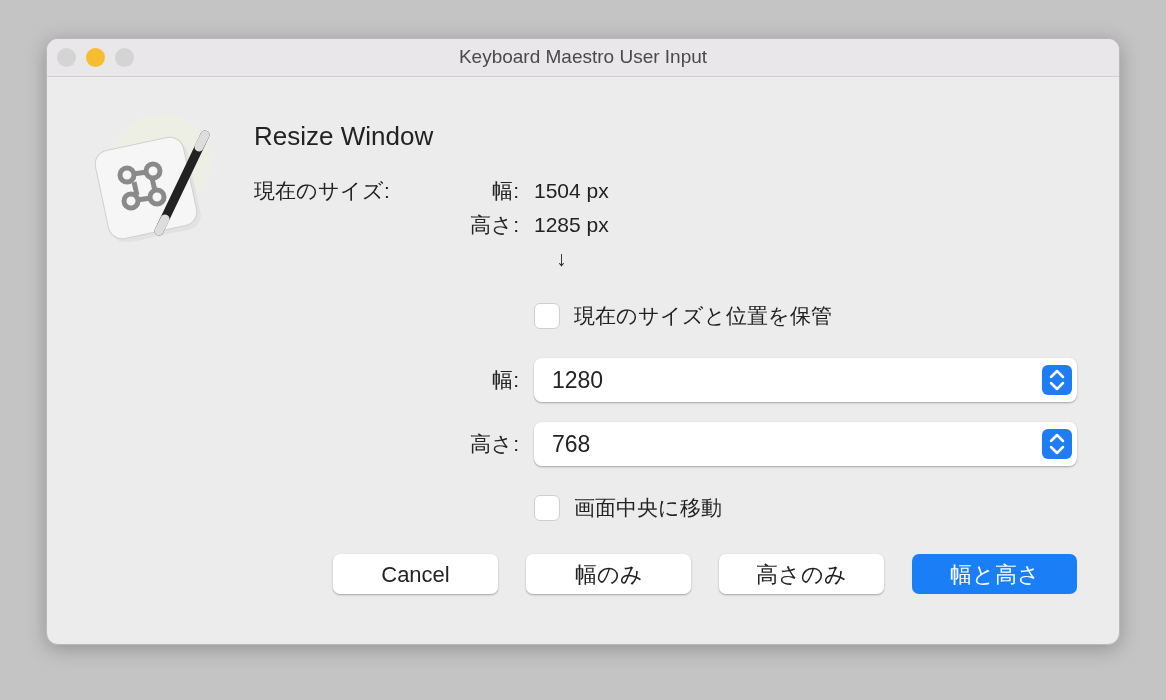  I want to click on dimension-value: 1504 px, so click(571, 191).